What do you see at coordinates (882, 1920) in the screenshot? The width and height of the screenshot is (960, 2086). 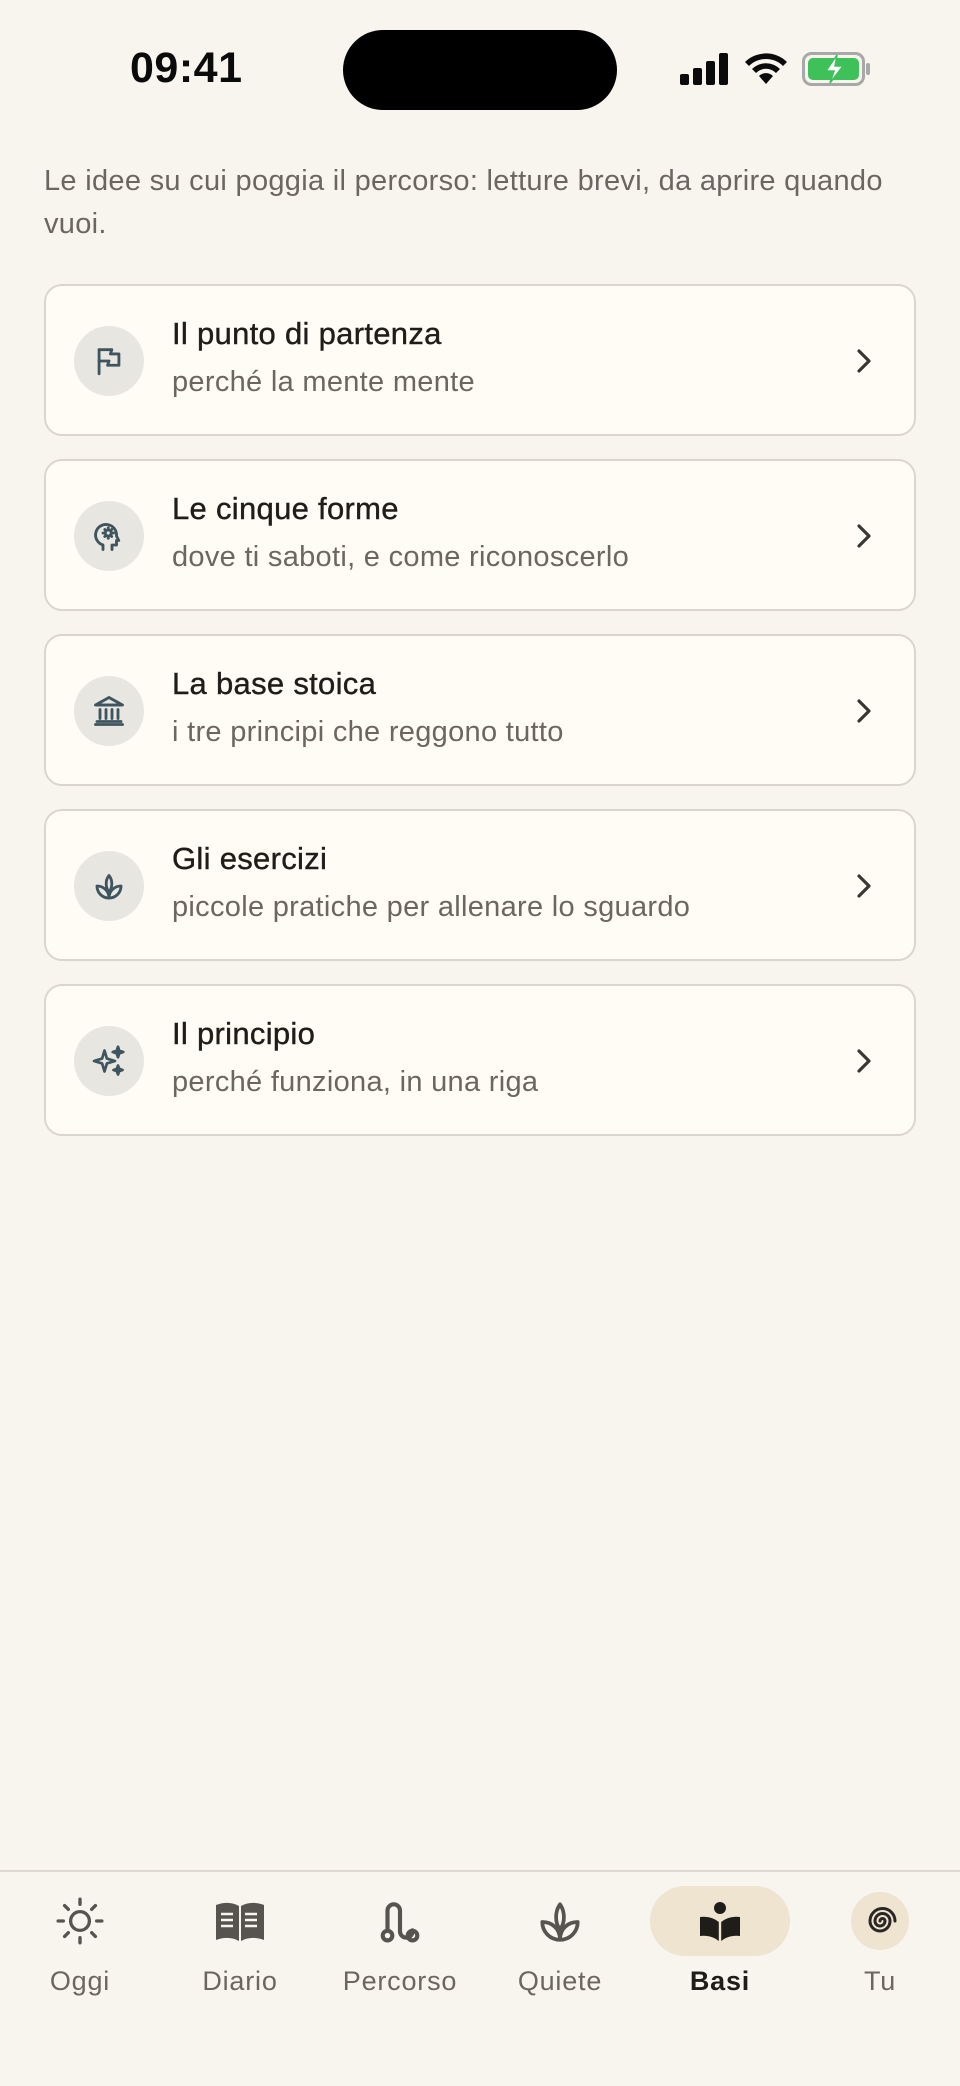 I see `spiral-icon` at bounding box center [882, 1920].